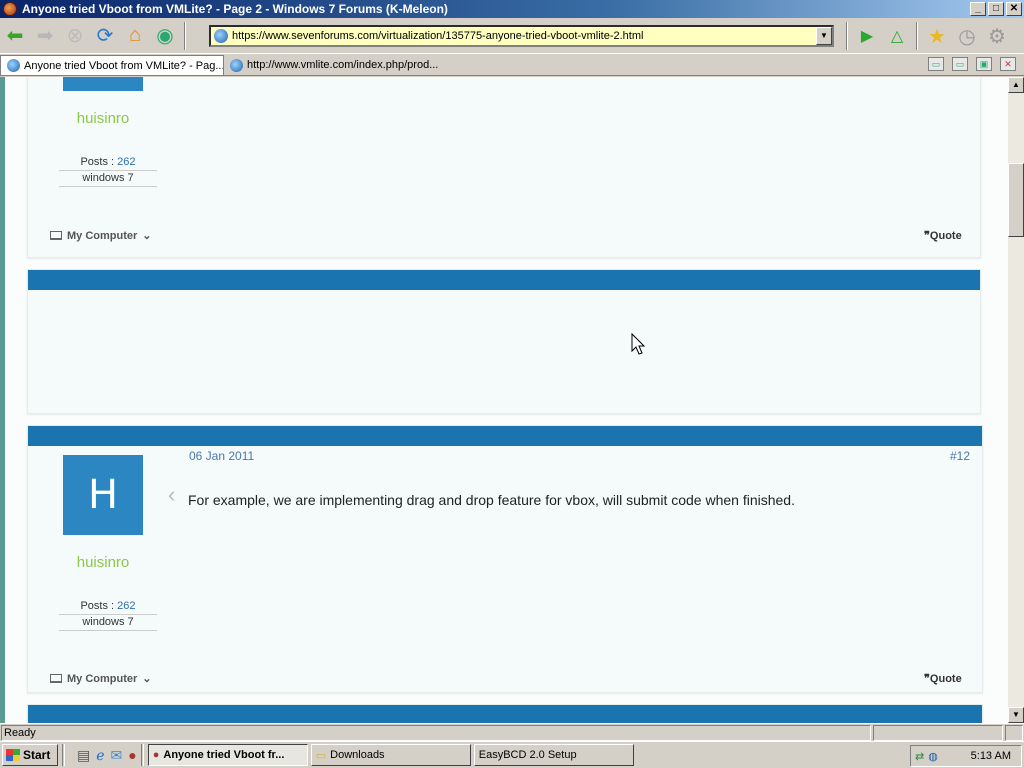 The image size is (1024, 768). Describe the element at coordinates (638, 344) in the screenshot. I see `mouse-cursor-icon` at that location.